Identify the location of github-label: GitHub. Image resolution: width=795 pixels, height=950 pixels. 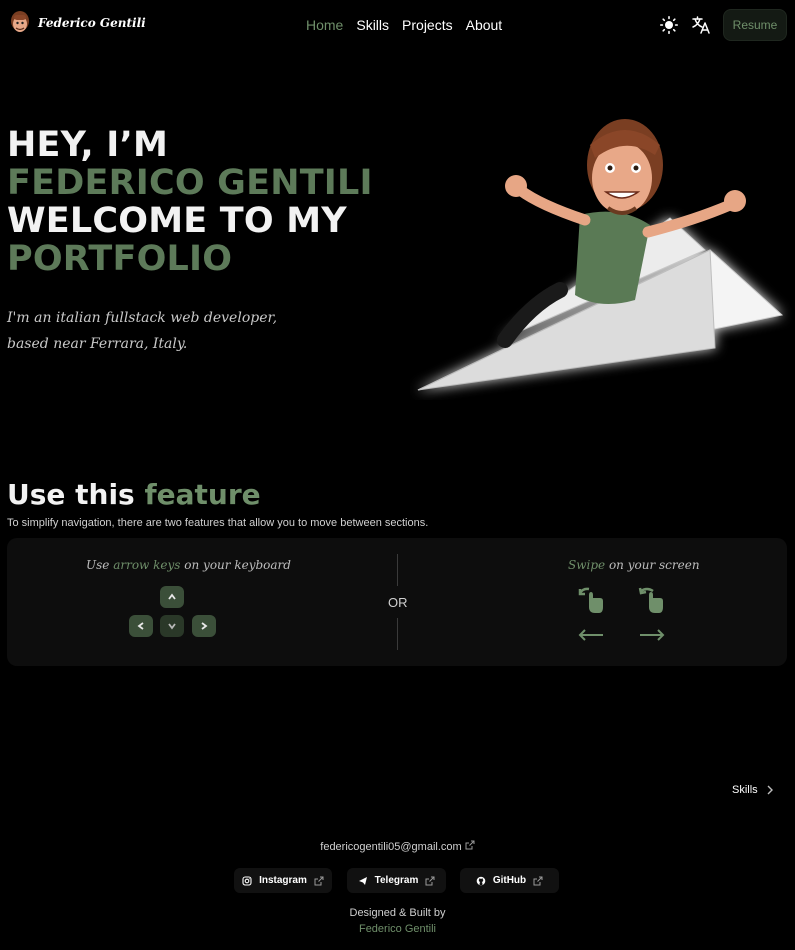
(509, 880).